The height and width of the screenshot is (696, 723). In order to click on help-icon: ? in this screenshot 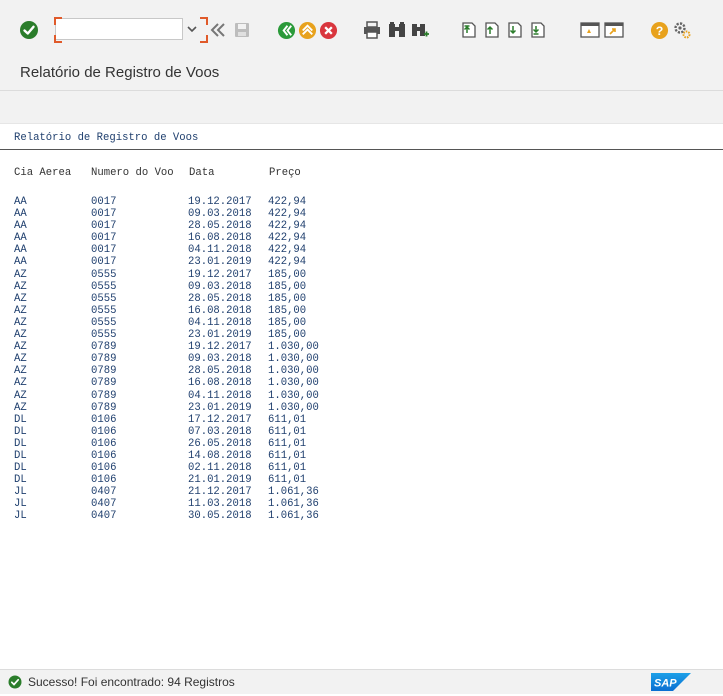, I will do `click(659, 30)`.